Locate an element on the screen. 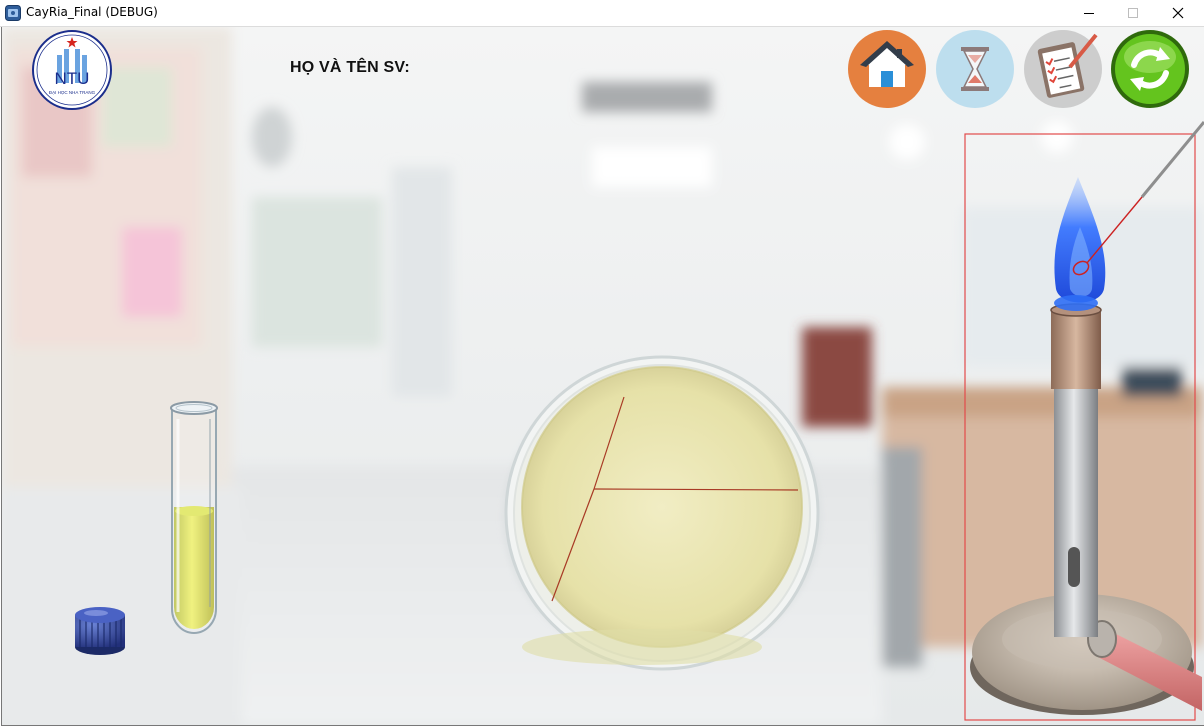 This screenshot has height=726, width=1204. maximize-icon is located at coordinates (1133, 13).